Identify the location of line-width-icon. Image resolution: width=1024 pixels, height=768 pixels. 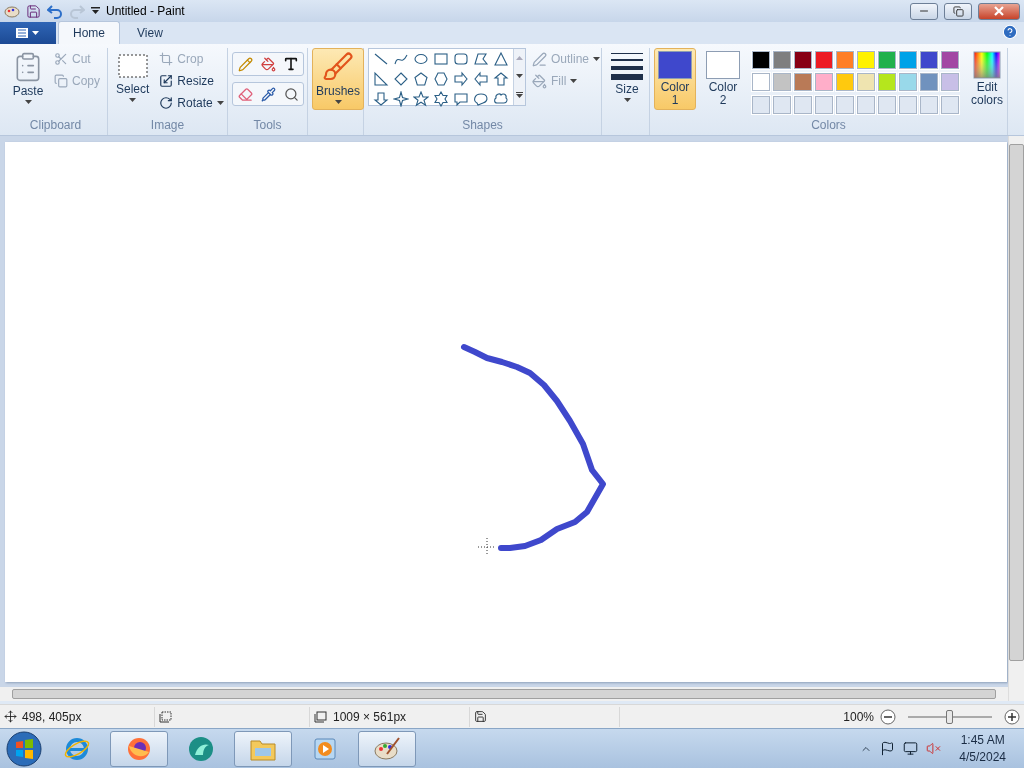
(627, 66).